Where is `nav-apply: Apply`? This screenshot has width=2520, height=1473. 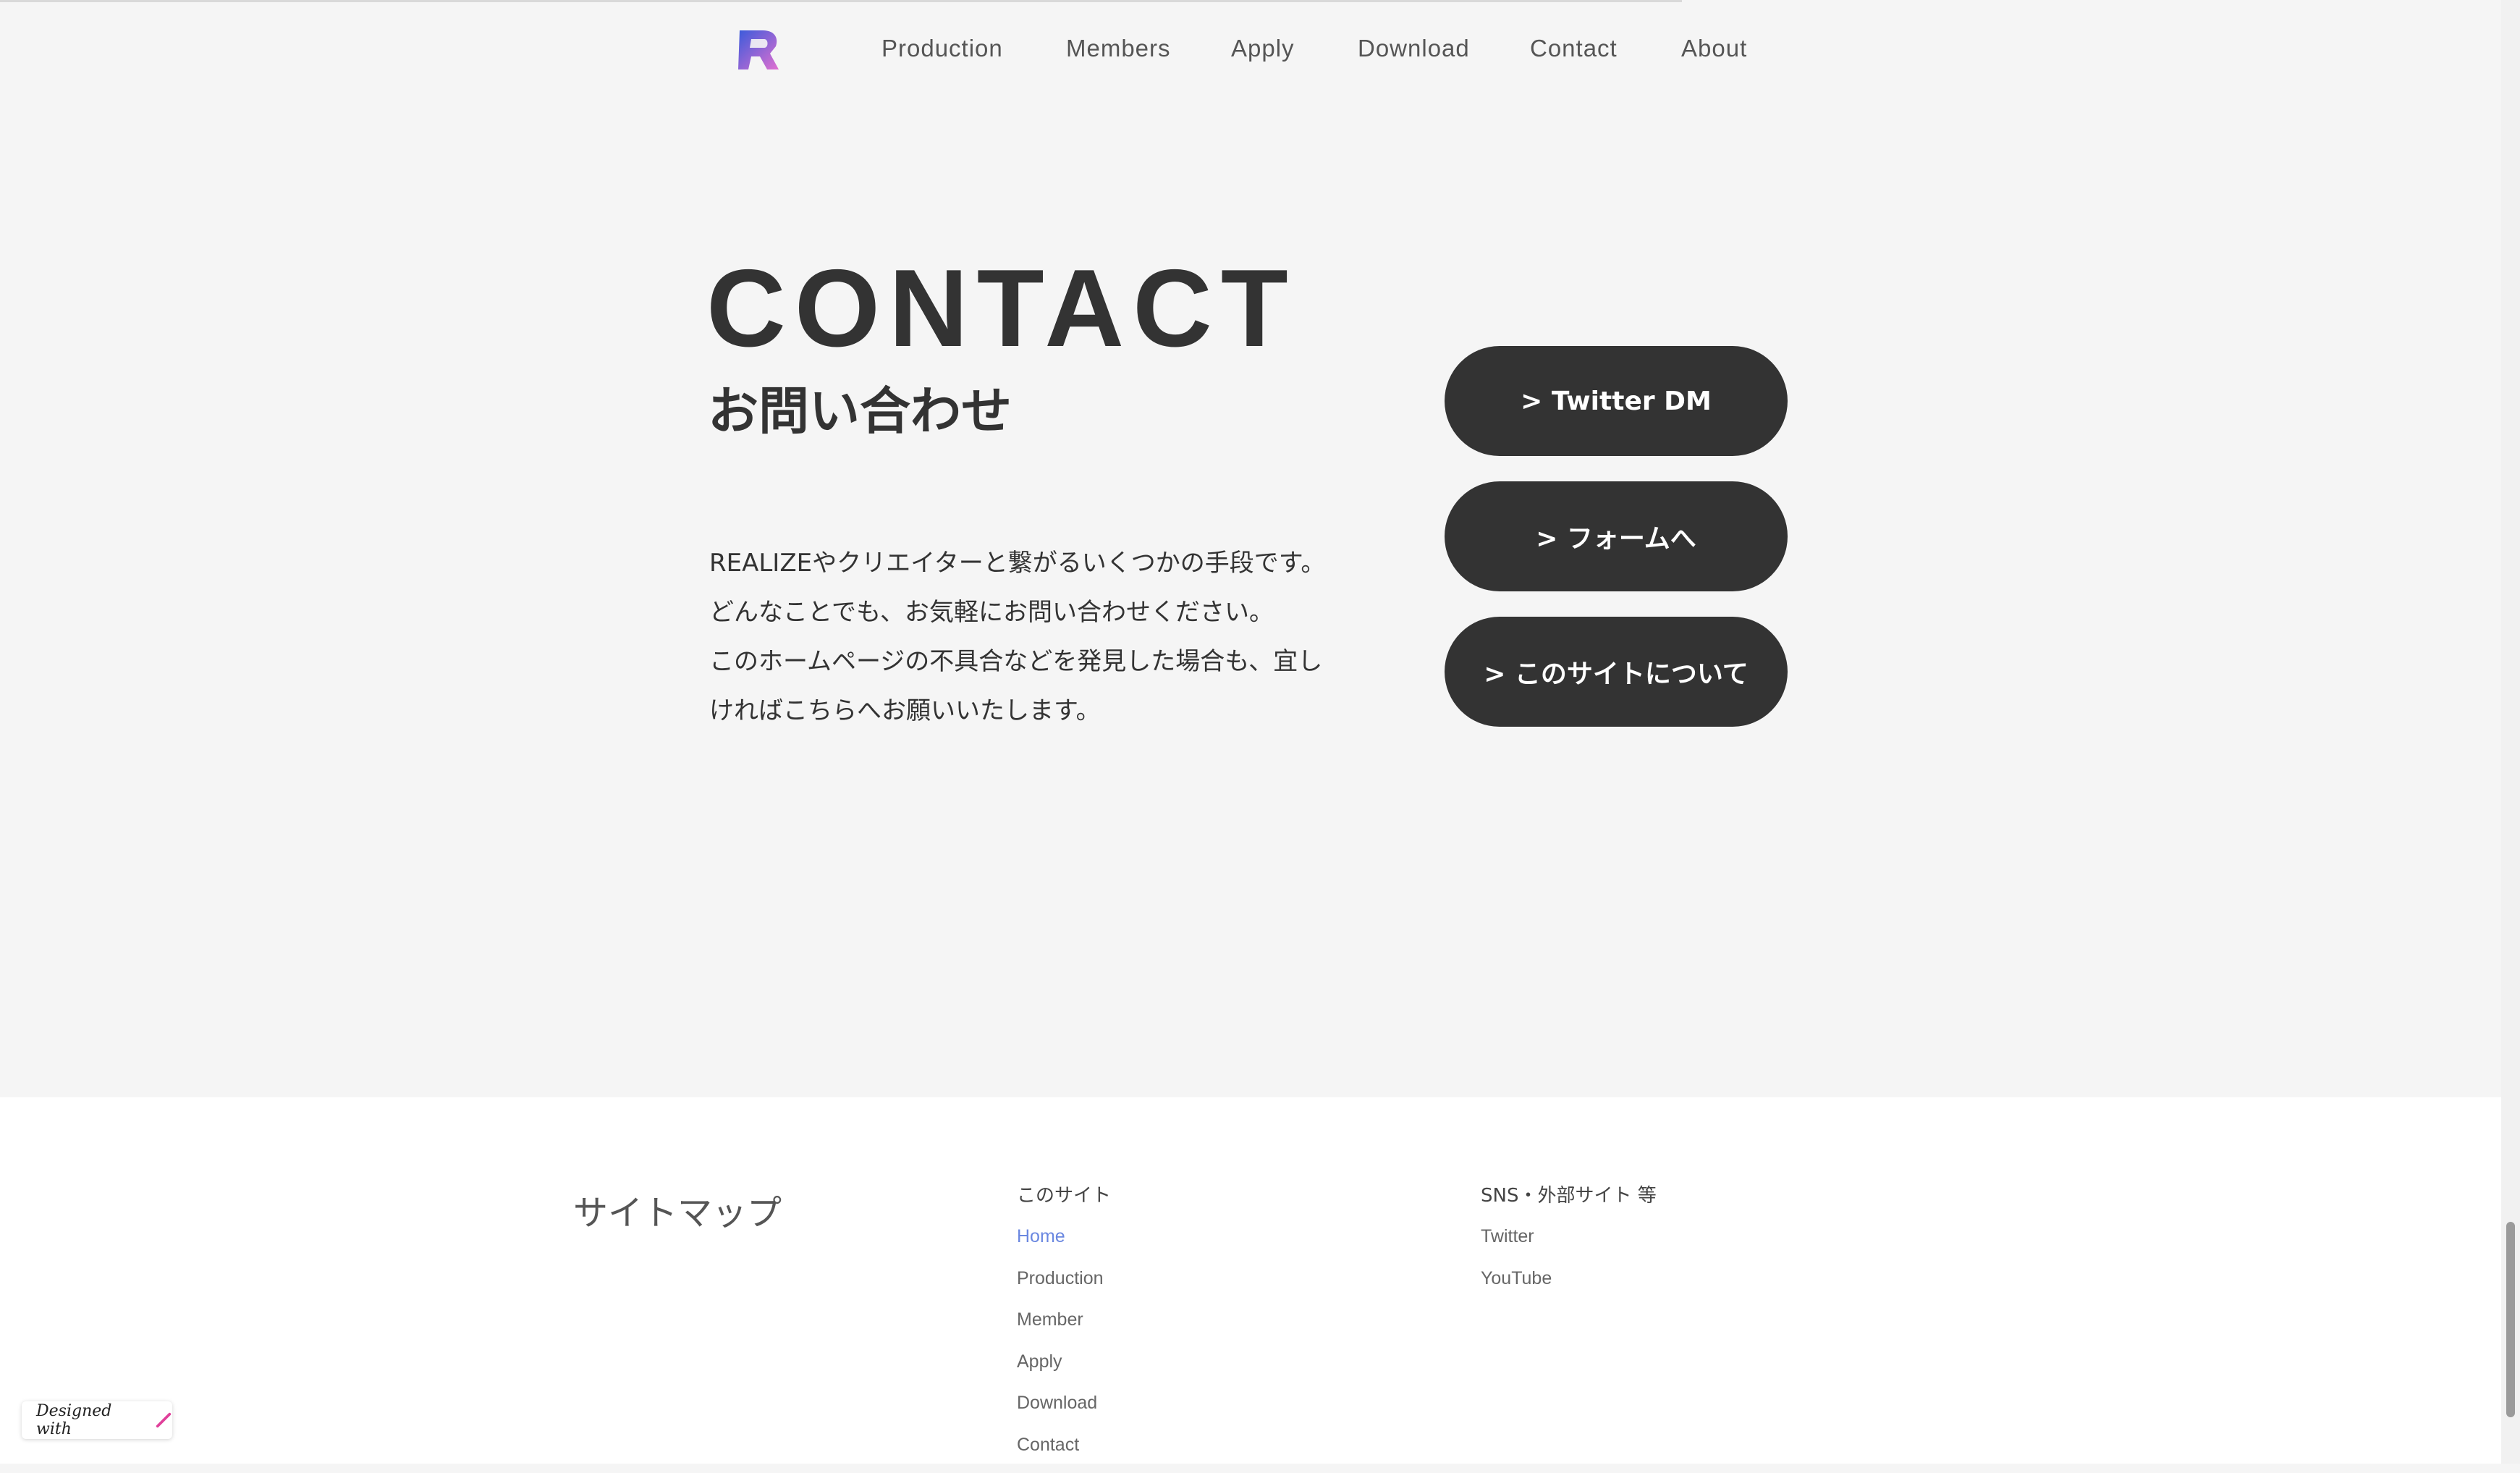 nav-apply: Apply is located at coordinates (1263, 49).